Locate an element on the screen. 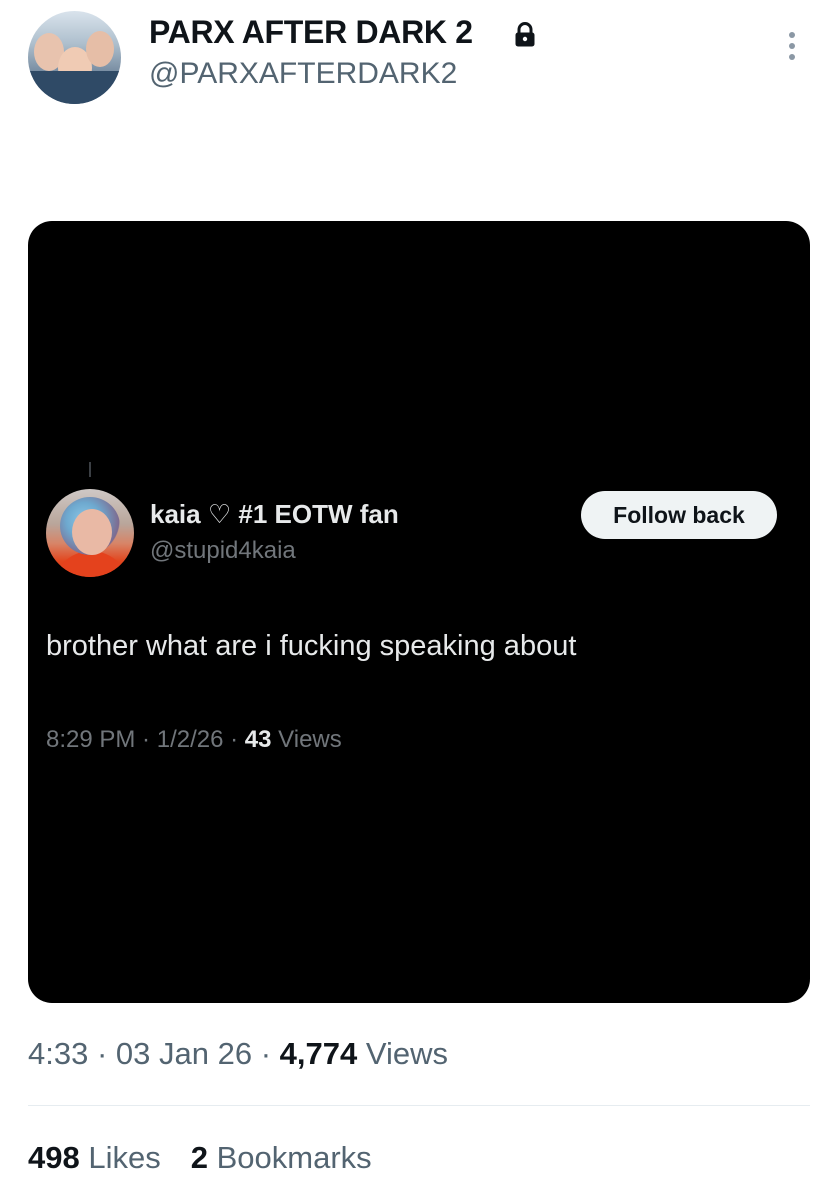  heart-icon: ♡ is located at coordinates (219, 514).